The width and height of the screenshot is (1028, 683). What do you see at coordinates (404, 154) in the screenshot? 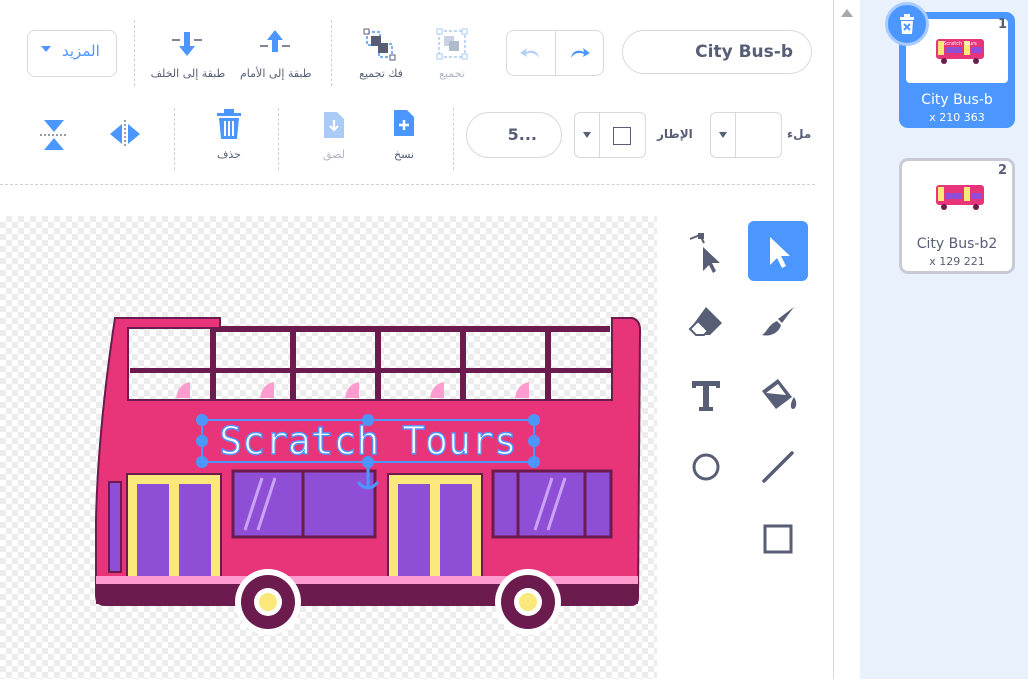
I see `copy-label: نسخ` at bounding box center [404, 154].